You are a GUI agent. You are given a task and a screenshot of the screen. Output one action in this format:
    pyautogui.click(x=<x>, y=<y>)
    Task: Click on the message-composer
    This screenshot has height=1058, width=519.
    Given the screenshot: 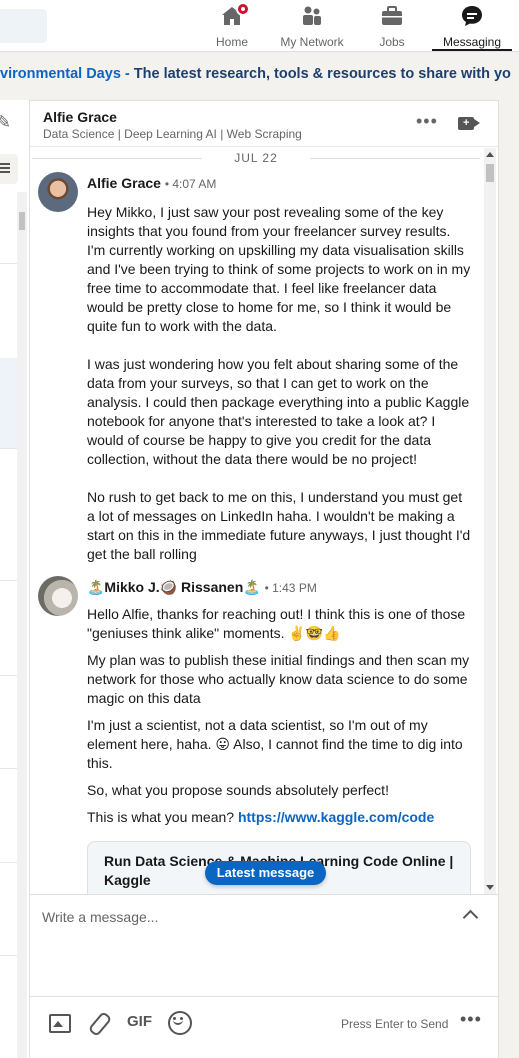 What is the action you would take?
    pyautogui.click(x=264, y=945)
    